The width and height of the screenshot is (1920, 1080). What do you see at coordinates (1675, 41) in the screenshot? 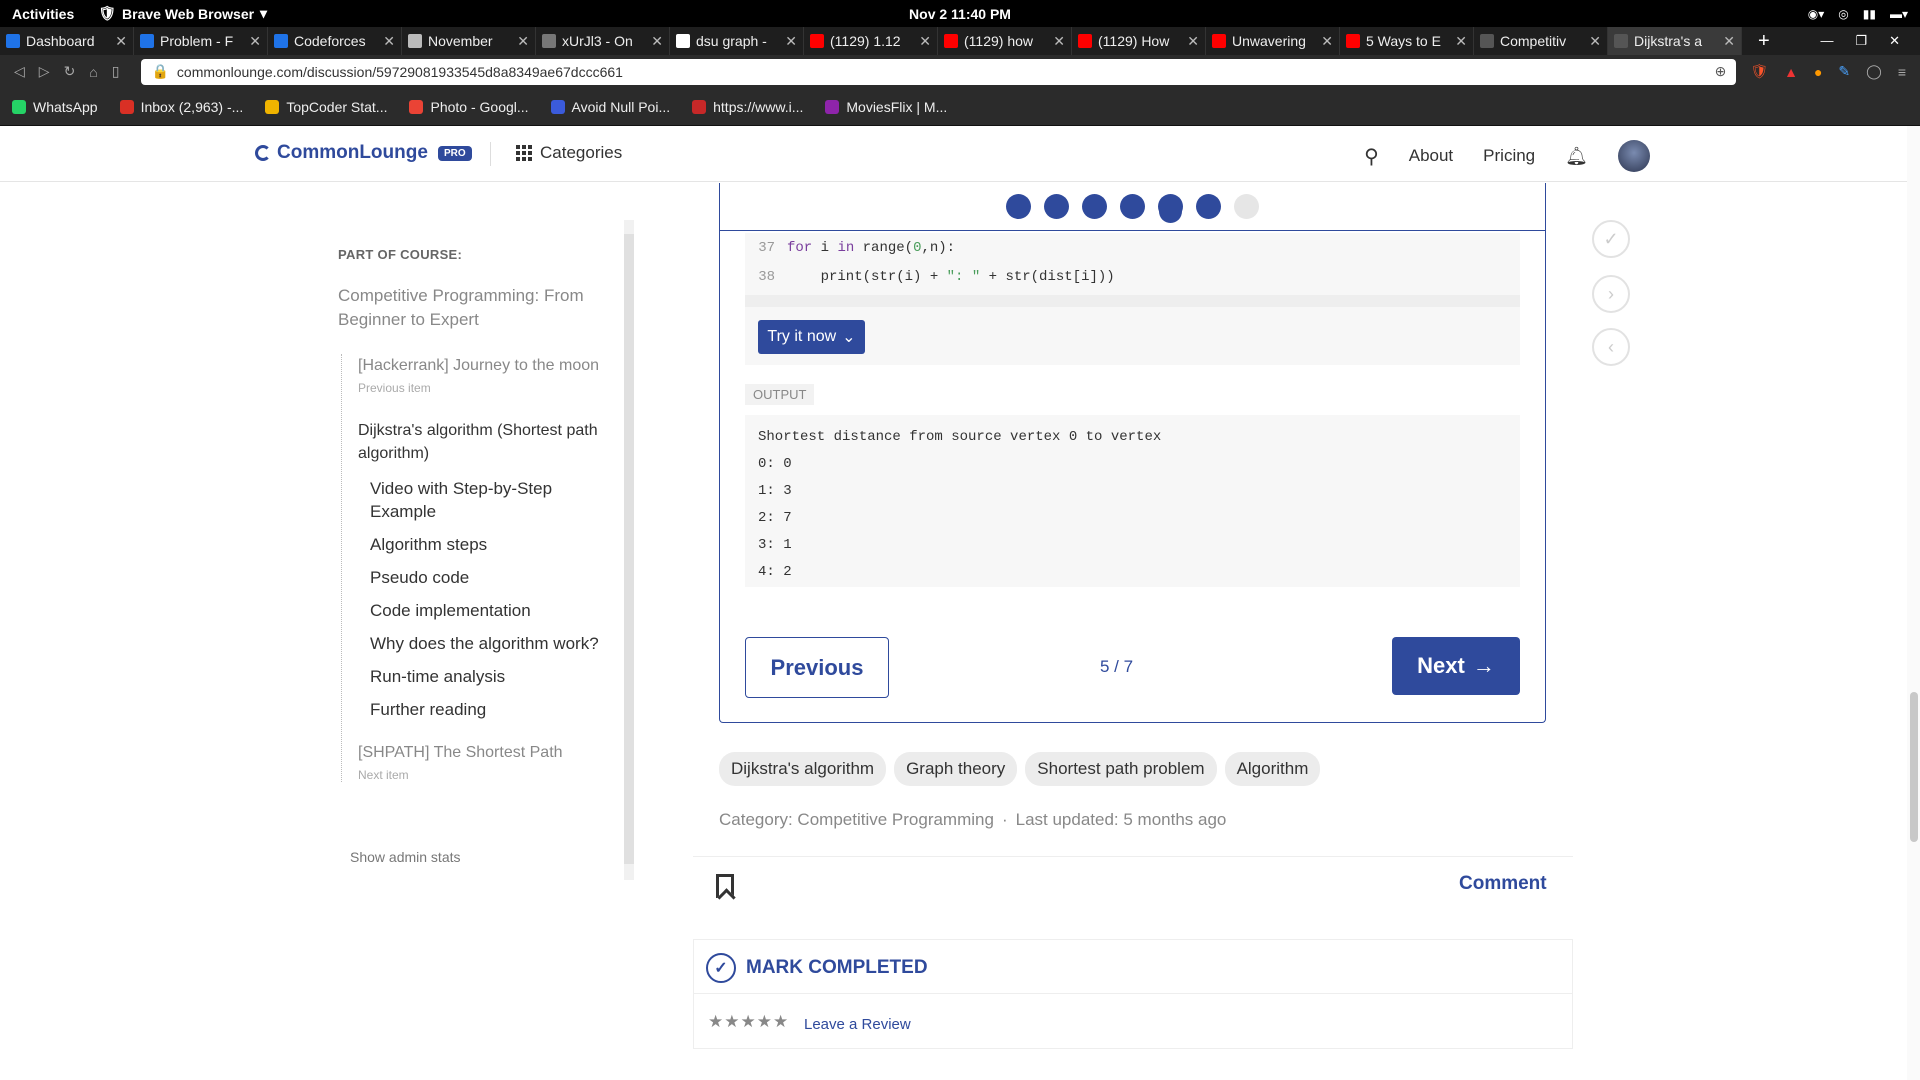
I see `browser-tab: Dijkstra's a ✕` at bounding box center [1675, 41].